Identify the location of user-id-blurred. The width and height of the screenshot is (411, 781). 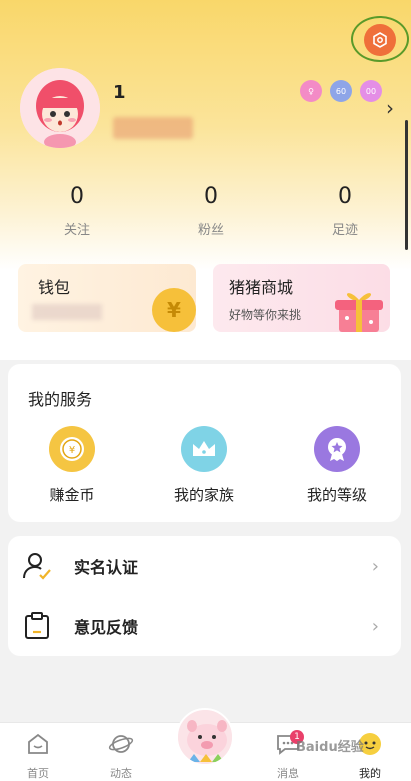
(153, 128).